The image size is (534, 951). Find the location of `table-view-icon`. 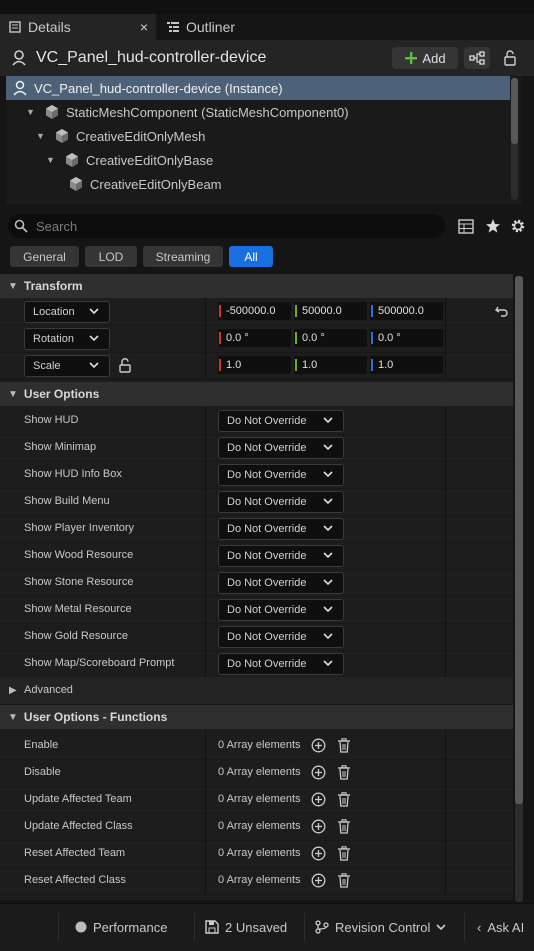

table-view-icon is located at coordinates (466, 226).